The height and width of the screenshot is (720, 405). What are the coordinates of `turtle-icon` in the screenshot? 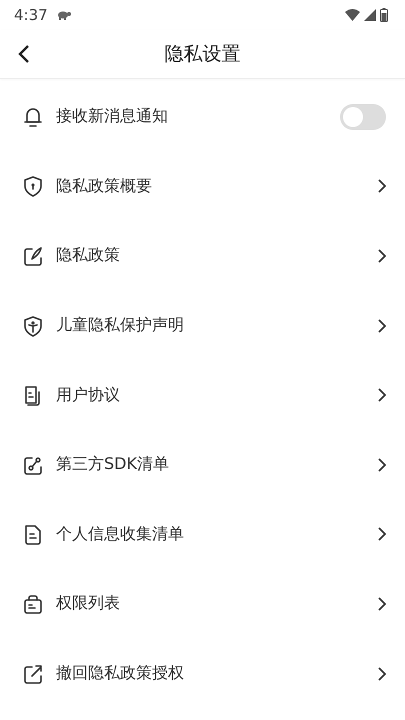 It's located at (64, 15).